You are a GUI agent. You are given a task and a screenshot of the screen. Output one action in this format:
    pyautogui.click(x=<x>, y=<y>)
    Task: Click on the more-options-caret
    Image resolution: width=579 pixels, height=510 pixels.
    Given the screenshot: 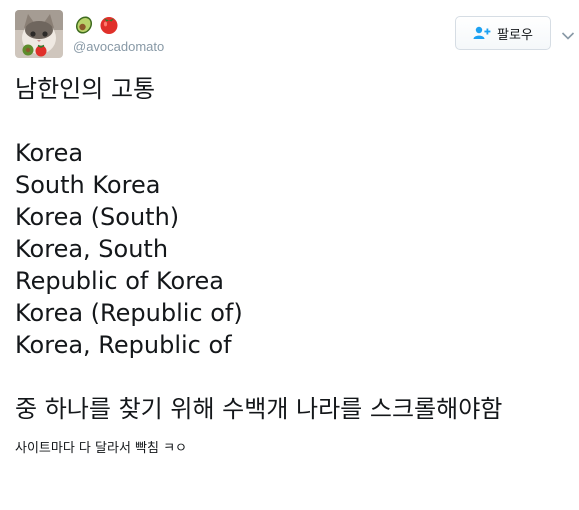 What is the action you would take?
    pyautogui.click(x=568, y=33)
    